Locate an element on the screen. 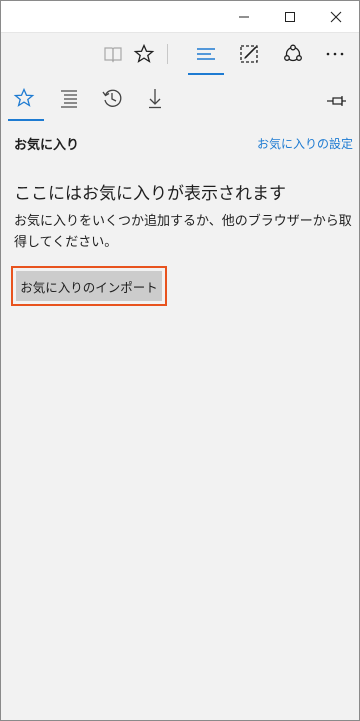  more-icon is located at coordinates (335, 54).